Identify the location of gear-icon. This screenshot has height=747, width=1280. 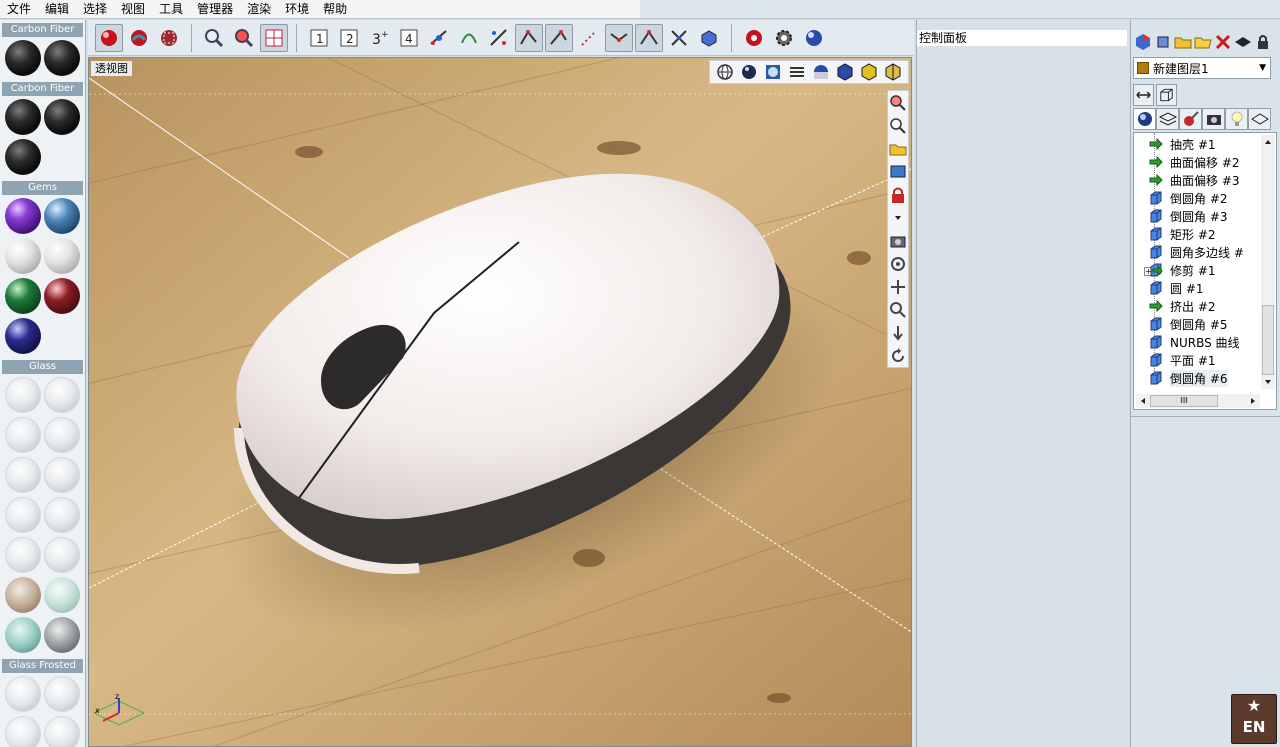
(784, 38).